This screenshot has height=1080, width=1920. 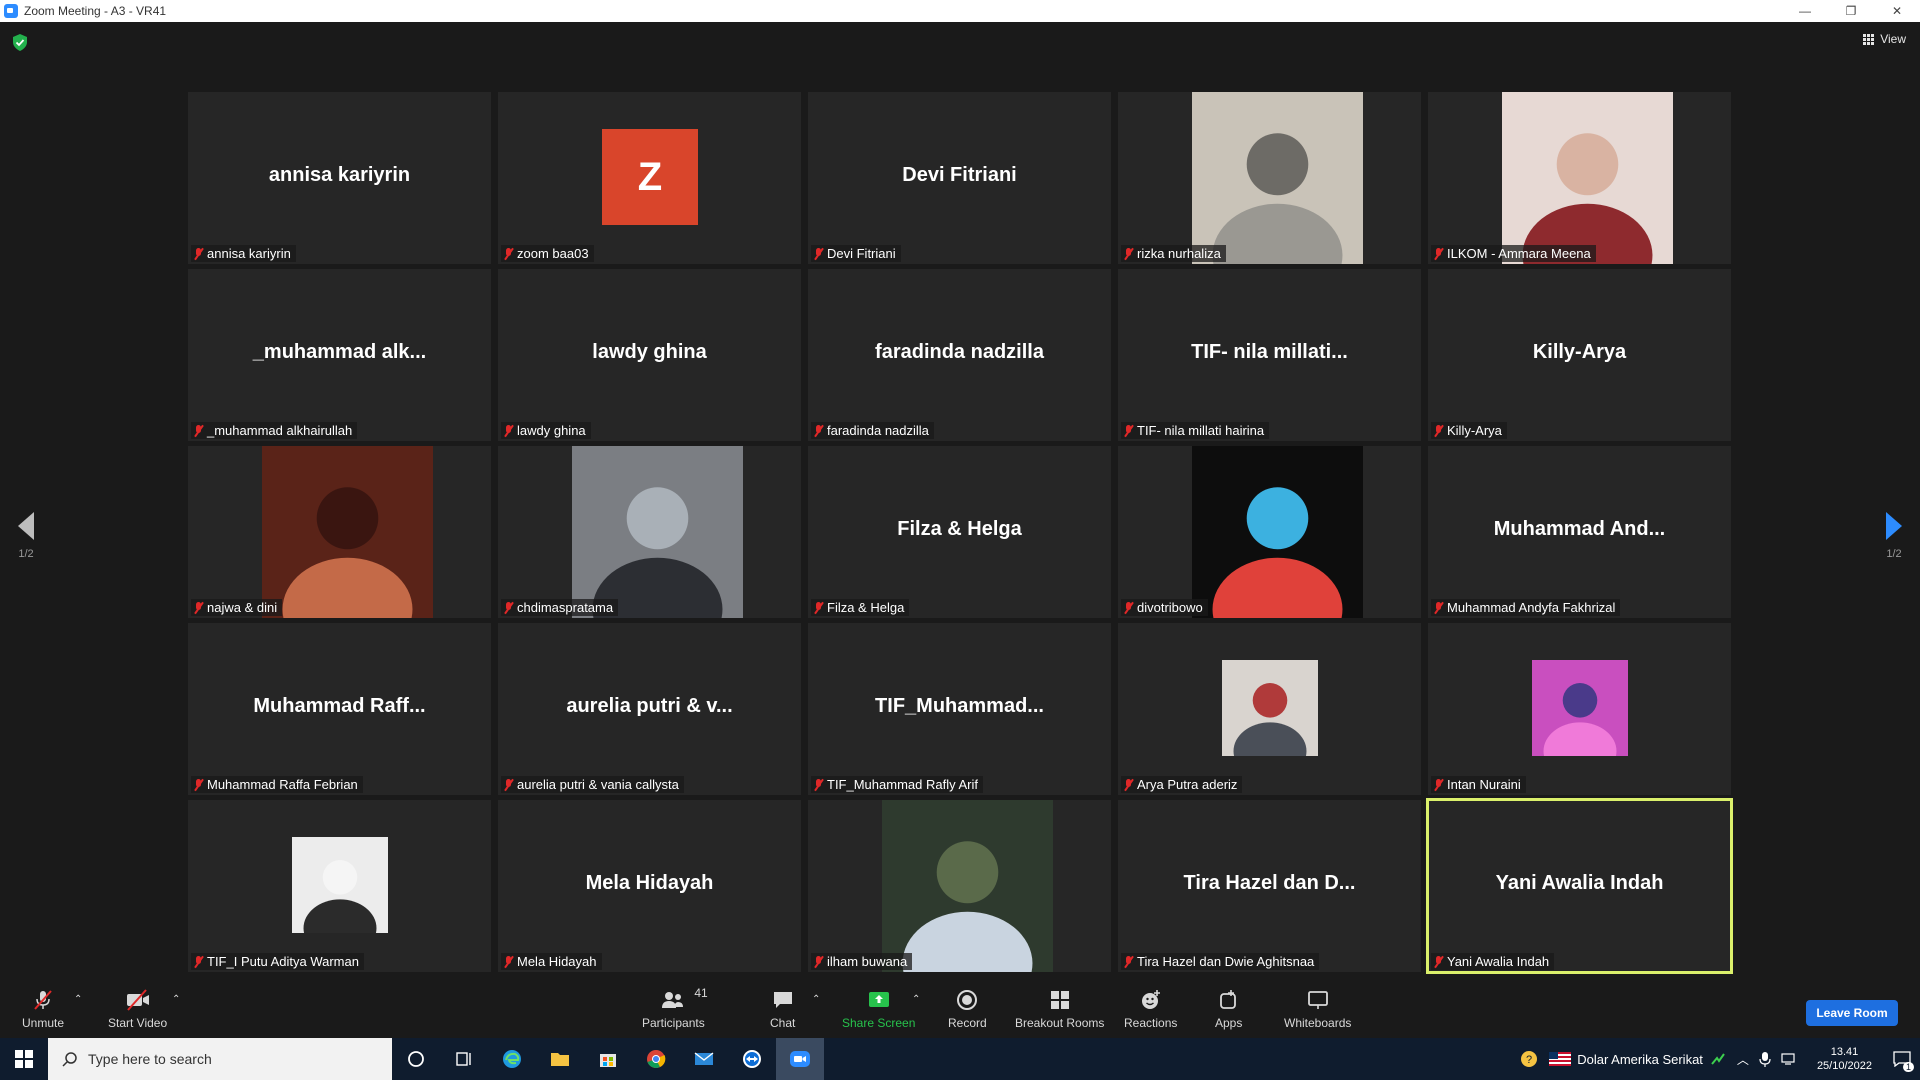 What do you see at coordinates (959, 355) in the screenshot?
I see `participant-tile: faradinda nadzilla faradinda nadzilla` at bounding box center [959, 355].